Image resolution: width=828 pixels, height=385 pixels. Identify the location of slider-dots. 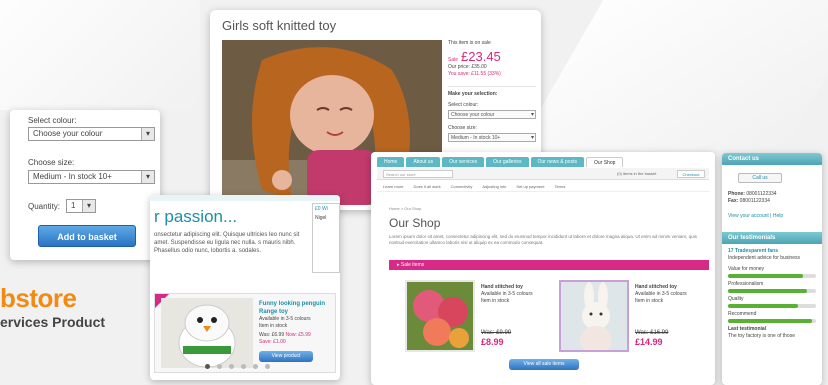
(237, 366).